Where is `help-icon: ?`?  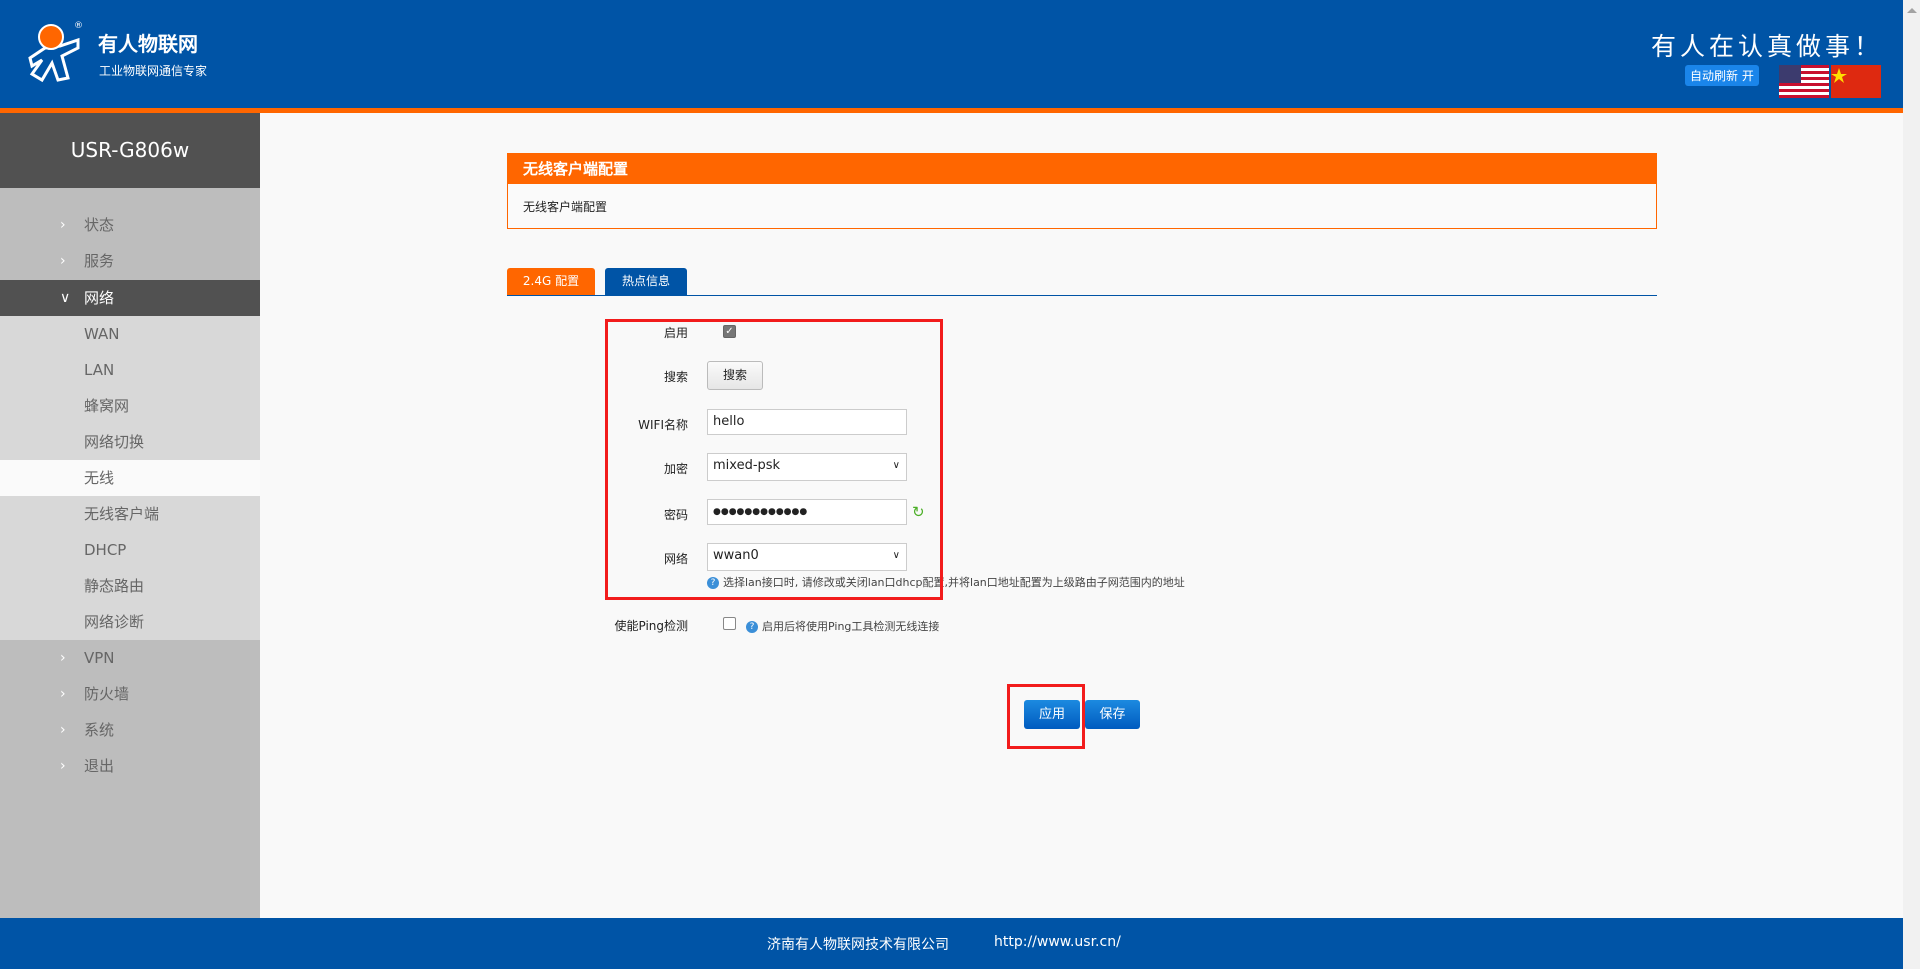
help-icon: ? is located at coordinates (752, 627).